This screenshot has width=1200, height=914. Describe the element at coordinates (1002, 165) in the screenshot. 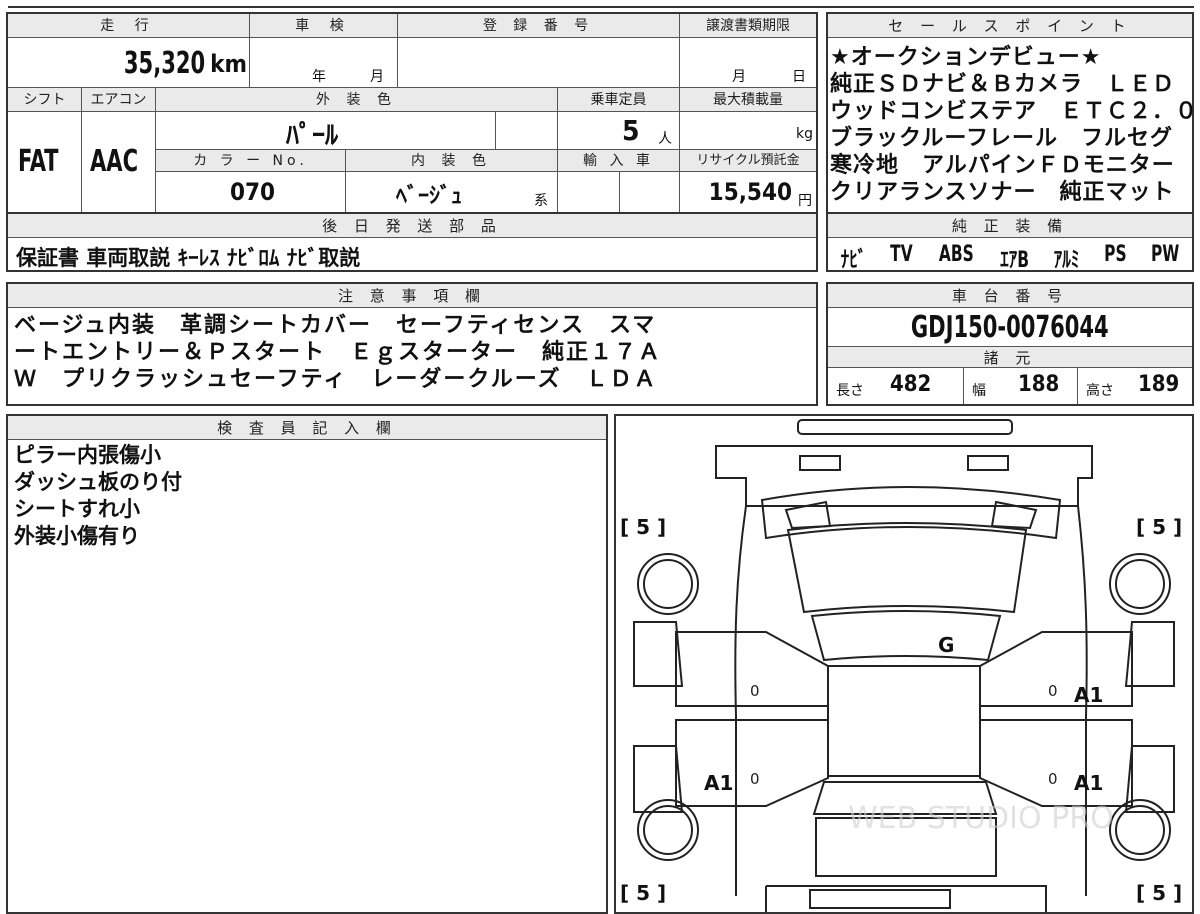

I see `sales-point-line: 寒冷地 アルパインＦＤモニター` at that location.